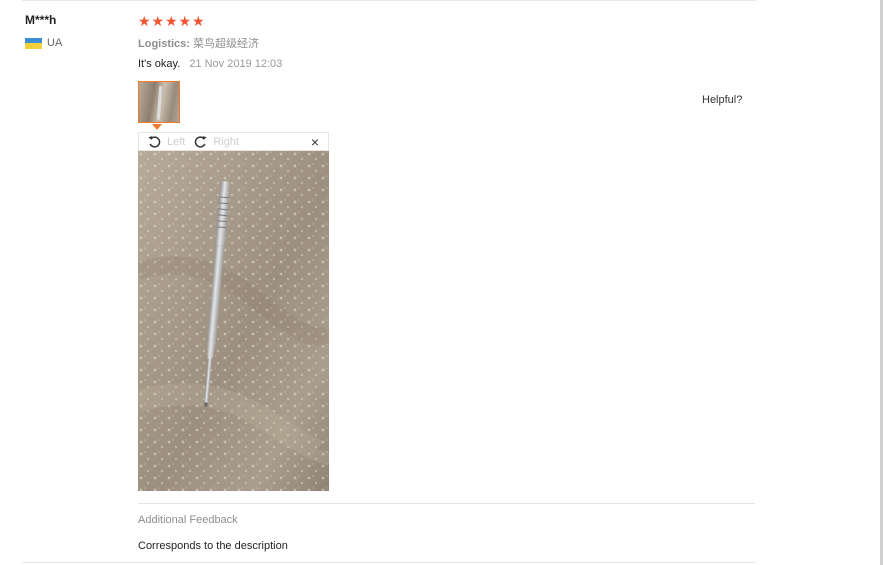  What do you see at coordinates (166, 141) in the screenshot?
I see `rotate-left-button: Left` at bounding box center [166, 141].